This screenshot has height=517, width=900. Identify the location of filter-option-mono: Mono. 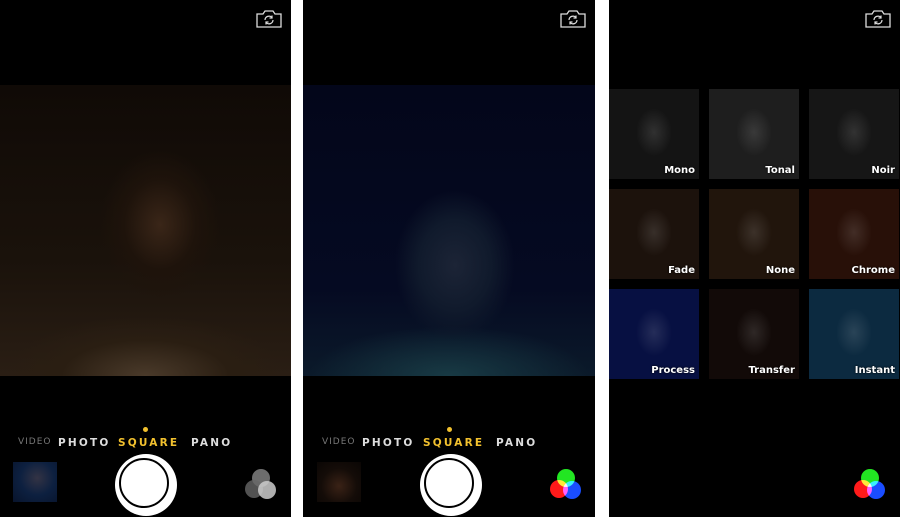
(654, 134).